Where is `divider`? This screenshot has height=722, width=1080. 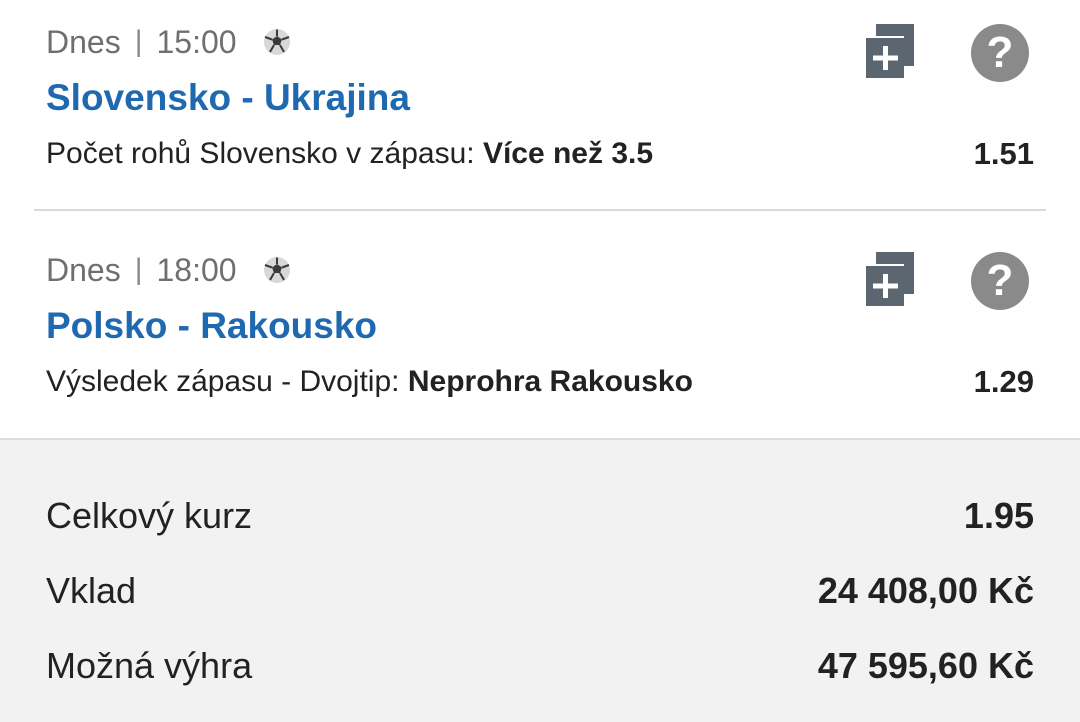
divider is located at coordinates (540, 210).